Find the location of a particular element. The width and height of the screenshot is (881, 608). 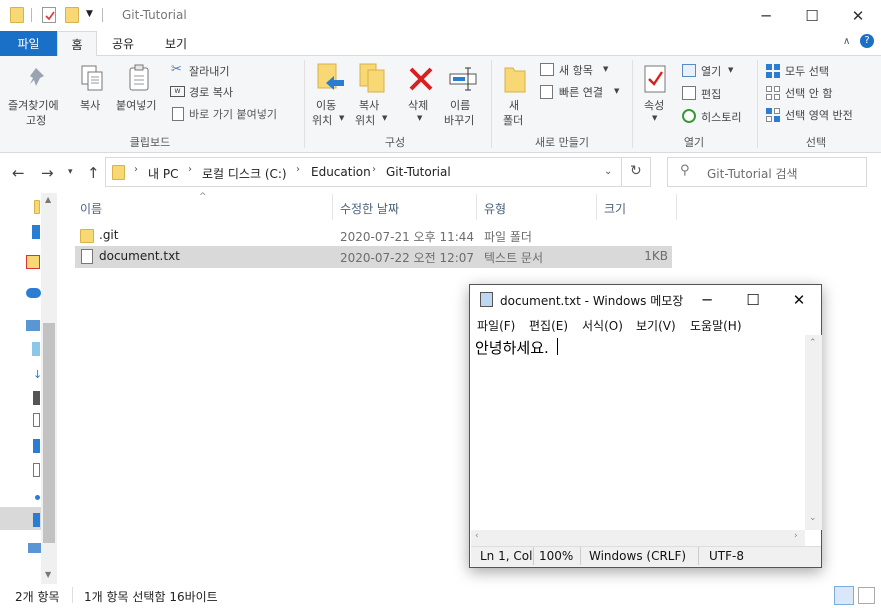

search-box: ⚲ Git-Tutorial 검색 is located at coordinates (767, 172).